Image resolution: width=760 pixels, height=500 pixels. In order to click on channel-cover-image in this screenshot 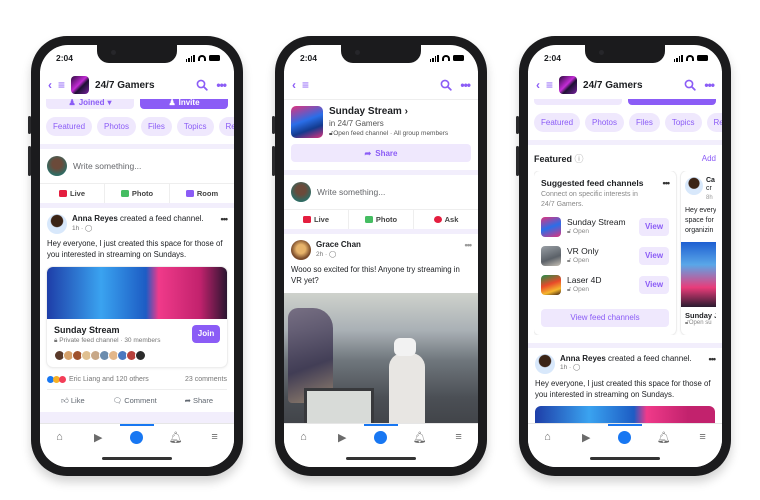, I will do `click(137, 292)`.